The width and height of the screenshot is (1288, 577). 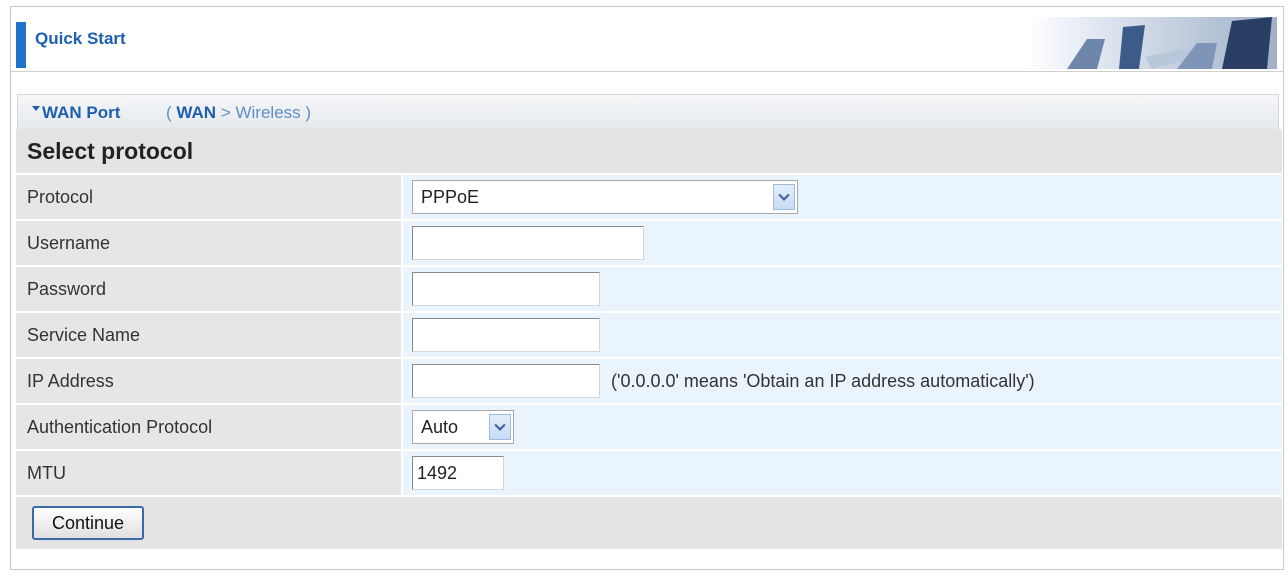 What do you see at coordinates (649, 473) in the screenshot?
I see `form-row-mtu: MTU` at bounding box center [649, 473].